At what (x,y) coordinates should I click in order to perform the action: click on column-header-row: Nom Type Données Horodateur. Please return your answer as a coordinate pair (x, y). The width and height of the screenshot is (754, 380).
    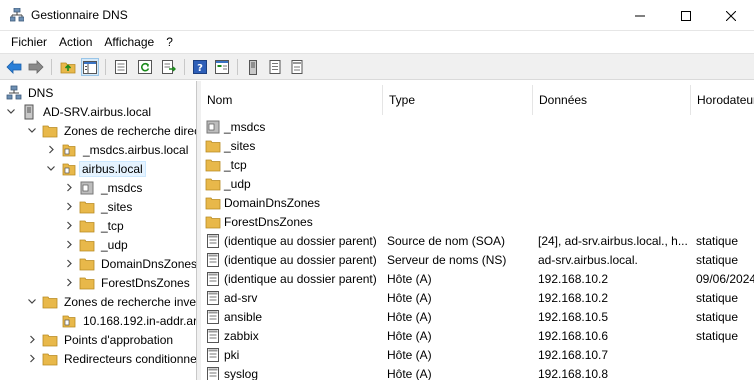
    Looking at the image, I should click on (477, 100).